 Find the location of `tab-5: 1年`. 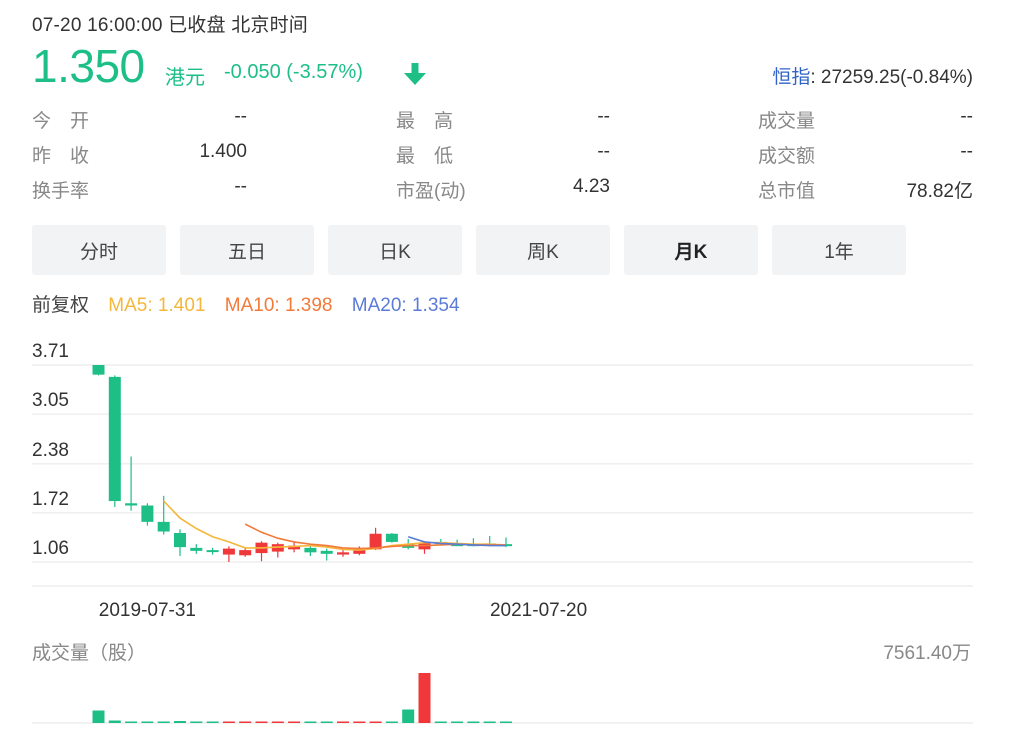

tab-5: 1年 is located at coordinates (839, 250).